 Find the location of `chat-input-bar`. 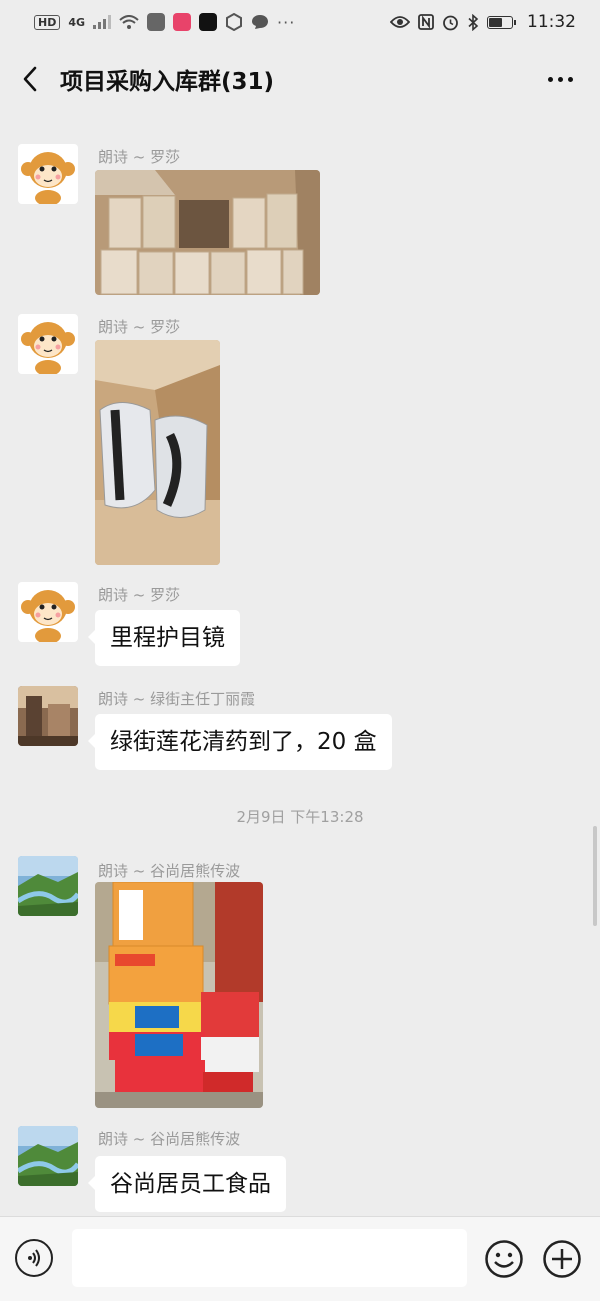

chat-input-bar is located at coordinates (300, 1258).